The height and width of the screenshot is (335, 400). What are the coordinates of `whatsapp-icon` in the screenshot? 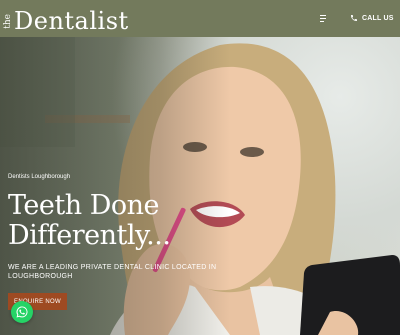 It's located at (22, 312).